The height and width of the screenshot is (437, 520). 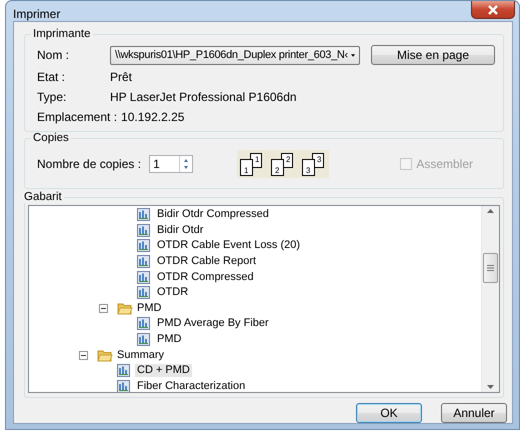 What do you see at coordinates (77, 117) in the screenshot?
I see `field-label: Emplacement :` at bounding box center [77, 117].